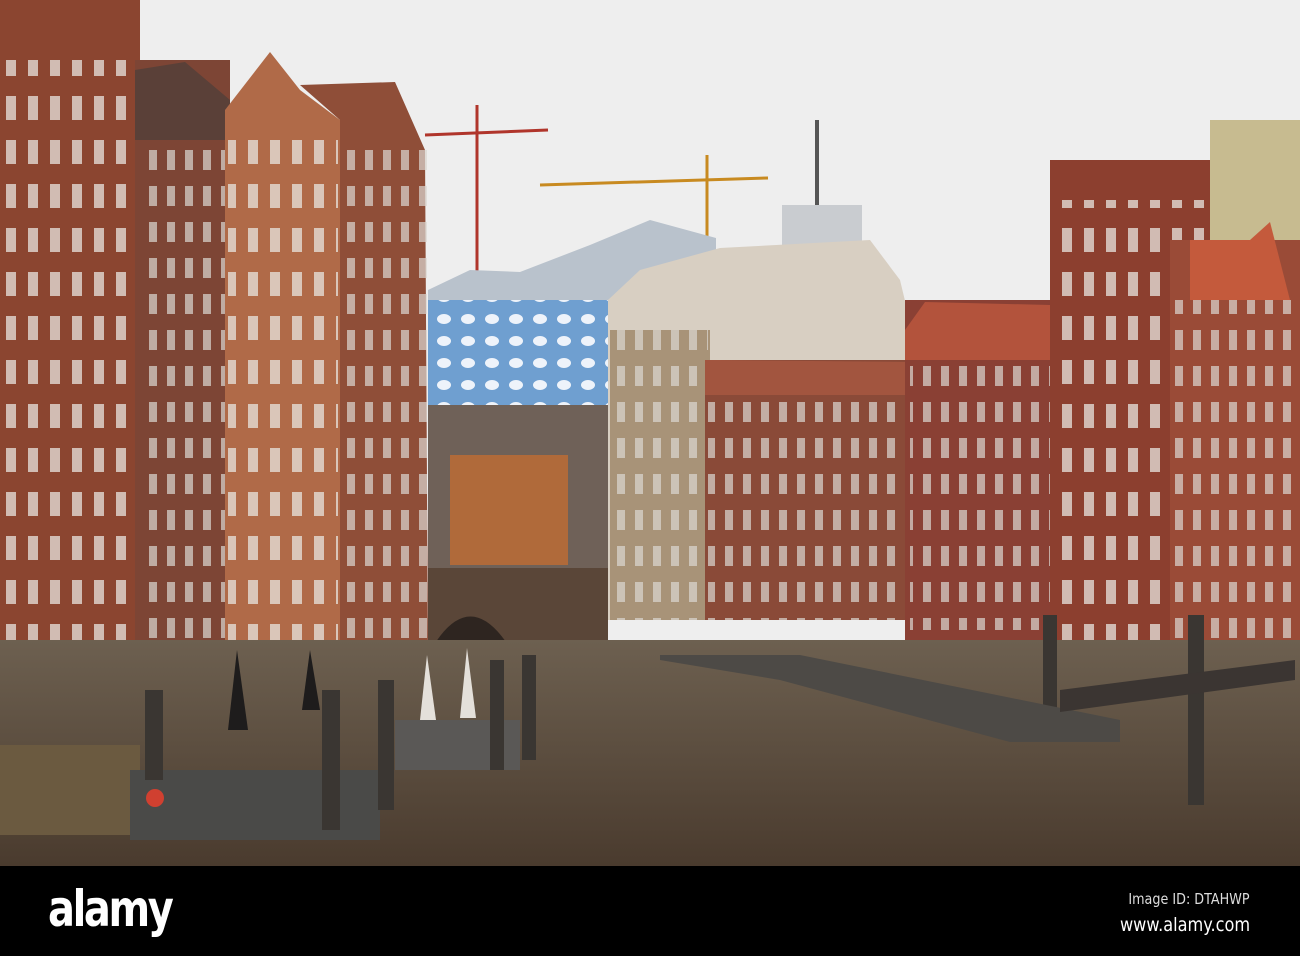  What do you see at coordinates (111, 909) in the screenshot?
I see `alamy-logo: alamy` at bounding box center [111, 909].